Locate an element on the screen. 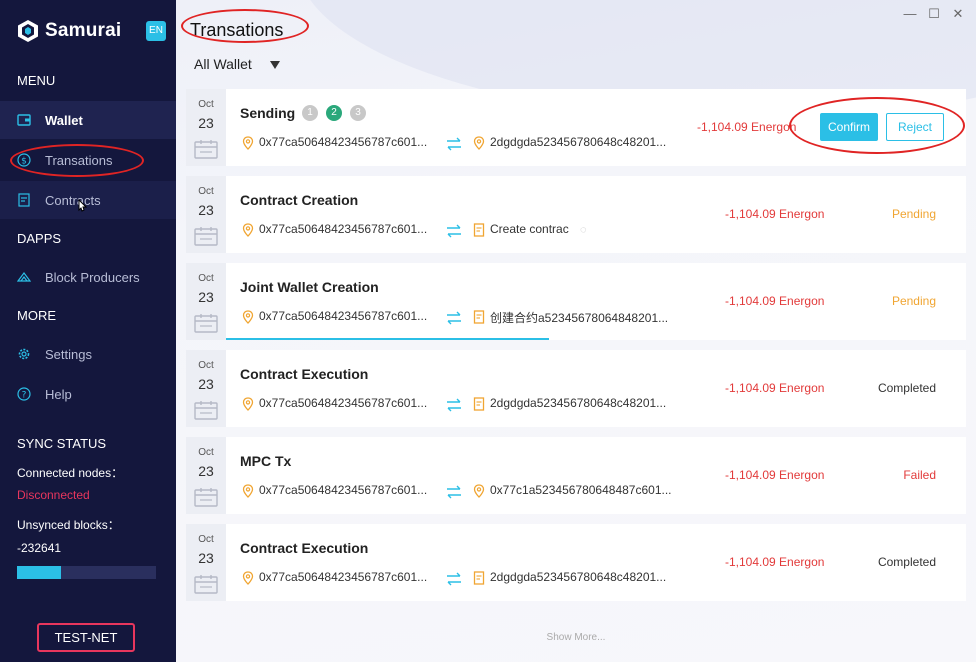 The width and height of the screenshot is (976, 662). transaction-title: MPC Tx is located at coordinates (266, 461).